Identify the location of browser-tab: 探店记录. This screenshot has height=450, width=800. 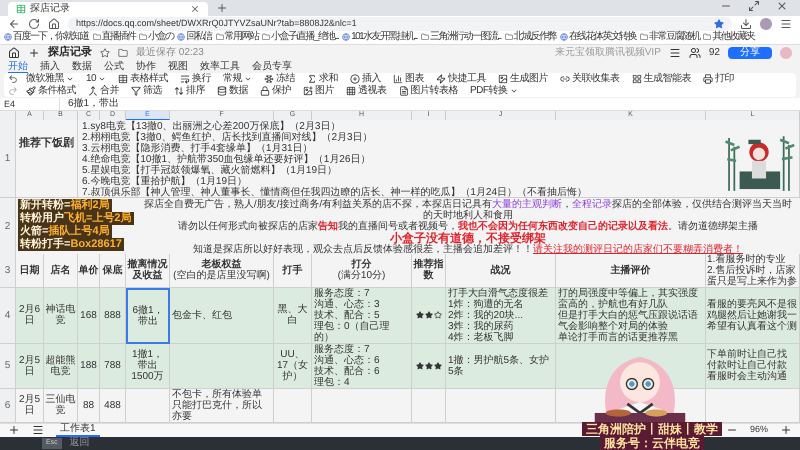
(108, 9).